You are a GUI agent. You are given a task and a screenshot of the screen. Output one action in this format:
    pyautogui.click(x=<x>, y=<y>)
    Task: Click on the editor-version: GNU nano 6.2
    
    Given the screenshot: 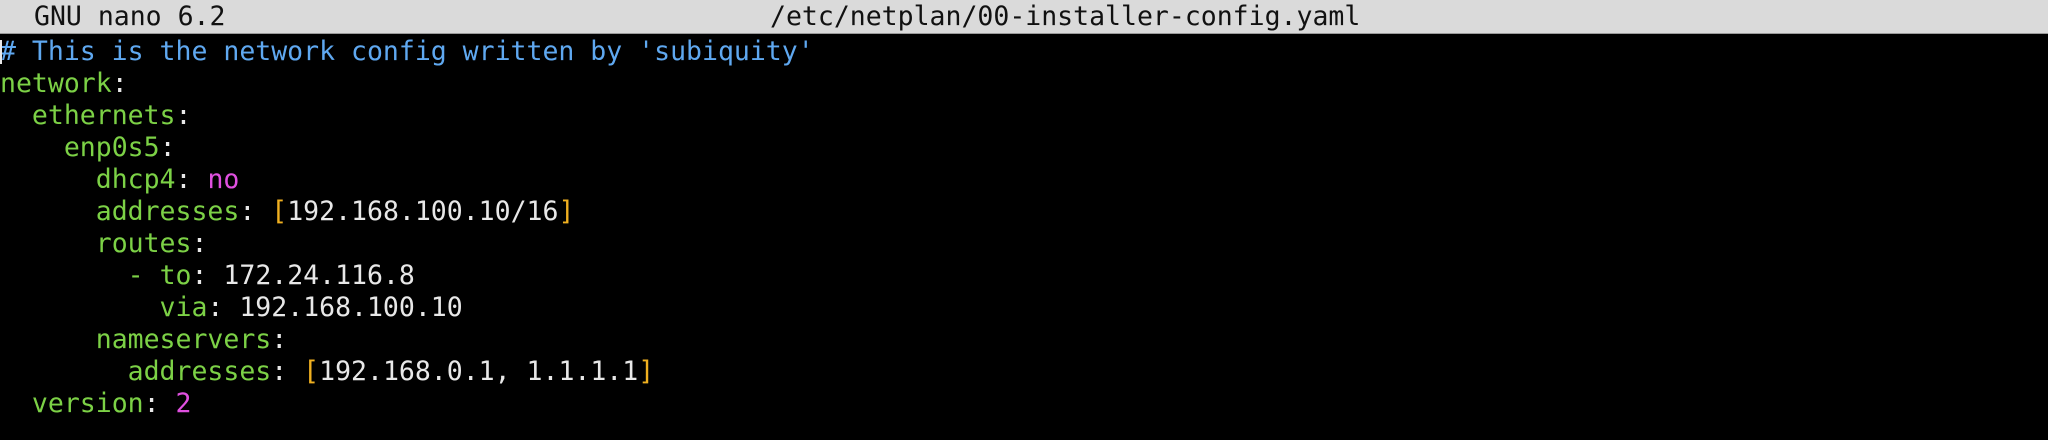 What is the action you would take?
    pyautogui.click(x=130, y=16)
    